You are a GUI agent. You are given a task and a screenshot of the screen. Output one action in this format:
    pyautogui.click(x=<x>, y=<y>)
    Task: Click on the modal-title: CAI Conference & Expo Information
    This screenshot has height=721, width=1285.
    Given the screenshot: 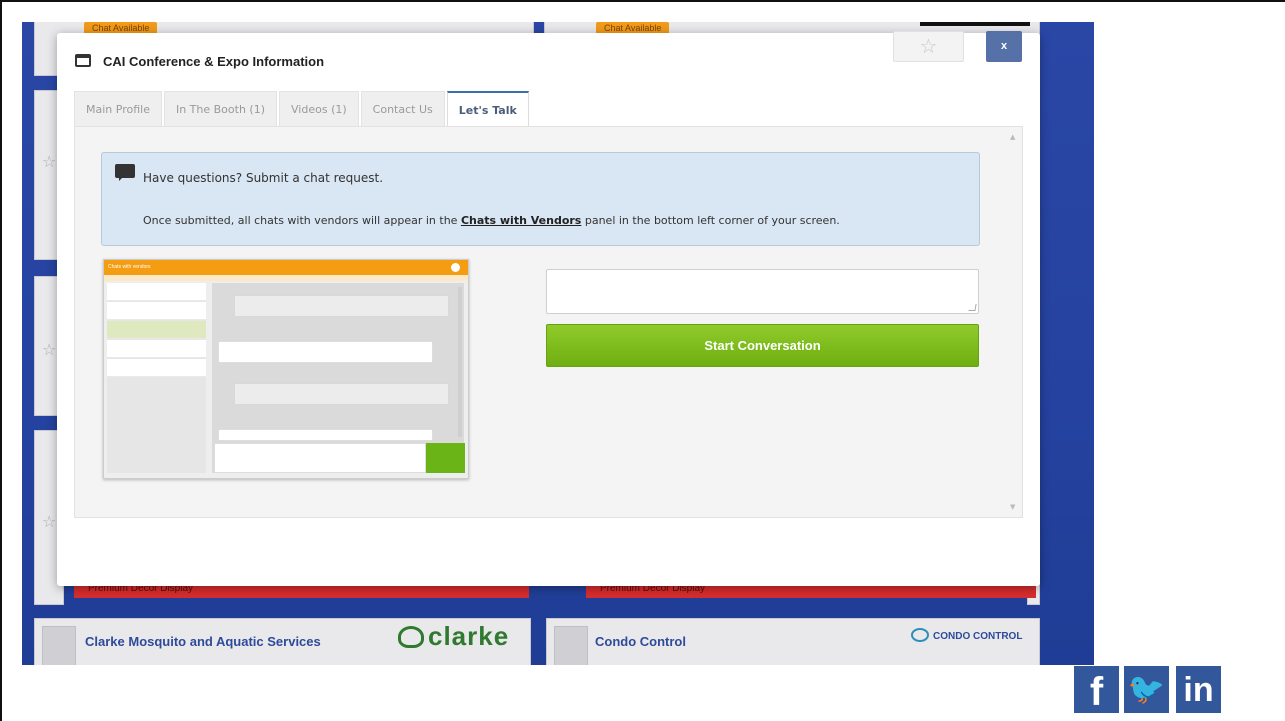 What is the action you would take?
    pyautogui.click(x=214, y=61)
    